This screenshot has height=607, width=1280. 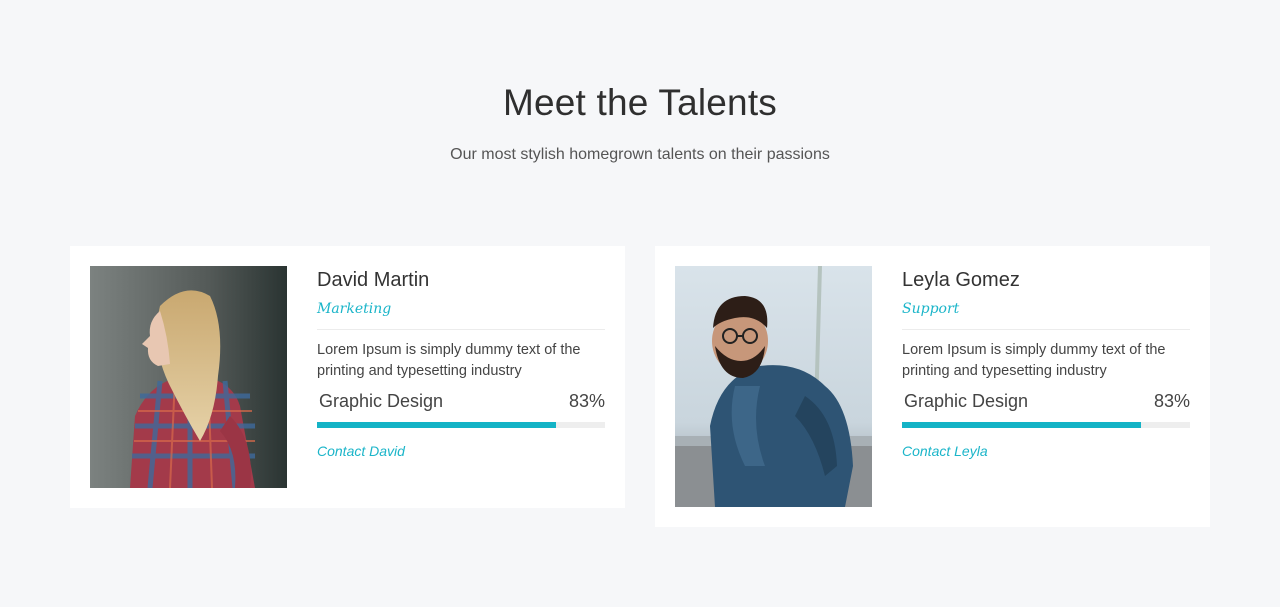 I want to click on section-title: Meet the Talents, so click(x=639, y=102).